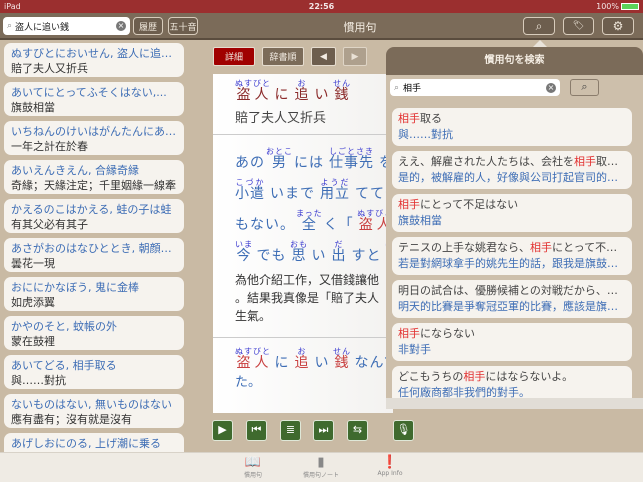 The width and height of the screenshot is (643, 482). I want to click on search-input: ⌕ 盗人に追い銭 ×, so click(66, 26).